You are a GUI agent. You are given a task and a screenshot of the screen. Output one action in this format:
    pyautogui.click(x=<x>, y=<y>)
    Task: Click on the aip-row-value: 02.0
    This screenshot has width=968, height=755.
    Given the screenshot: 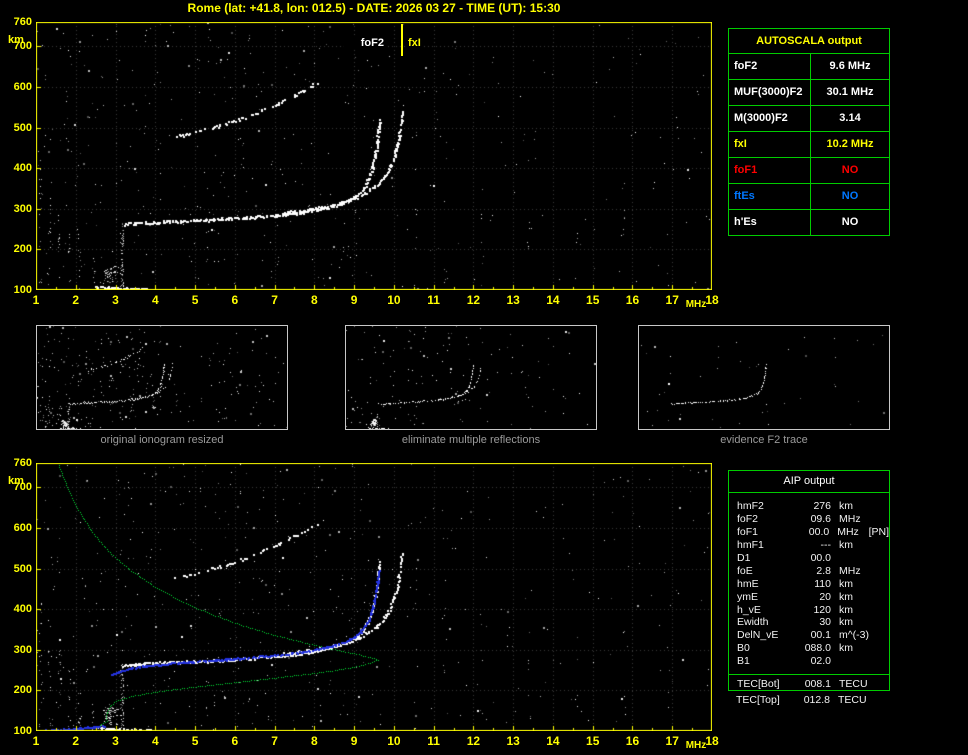 What is the action you would take?
    pyautogui.click(x=820, y=661)
    